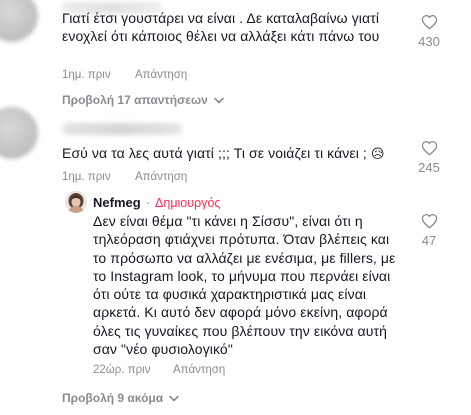  I want to click on view-replies-button: Προβολή 17 απαντήσεων, so click(143, 100).